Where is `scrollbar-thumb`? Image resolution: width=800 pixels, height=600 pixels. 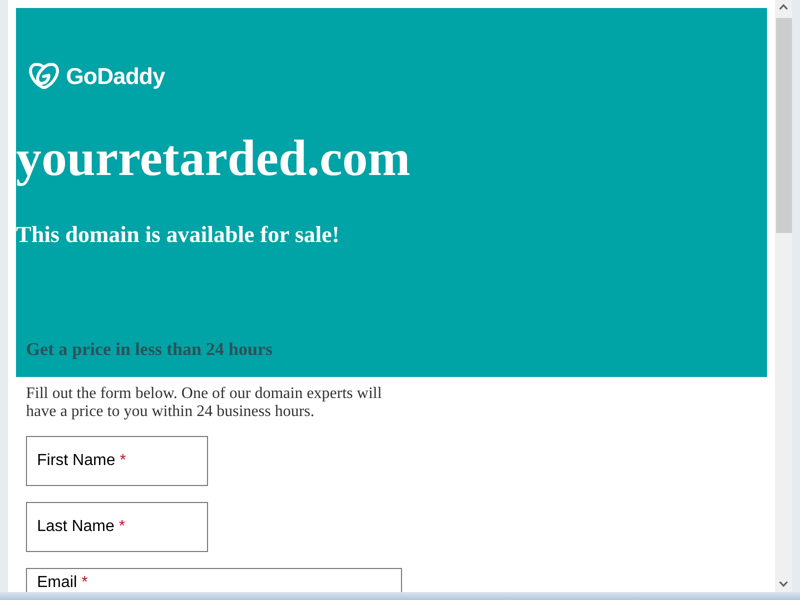 scrollbar-thumb is located at coordinates (784, 125).